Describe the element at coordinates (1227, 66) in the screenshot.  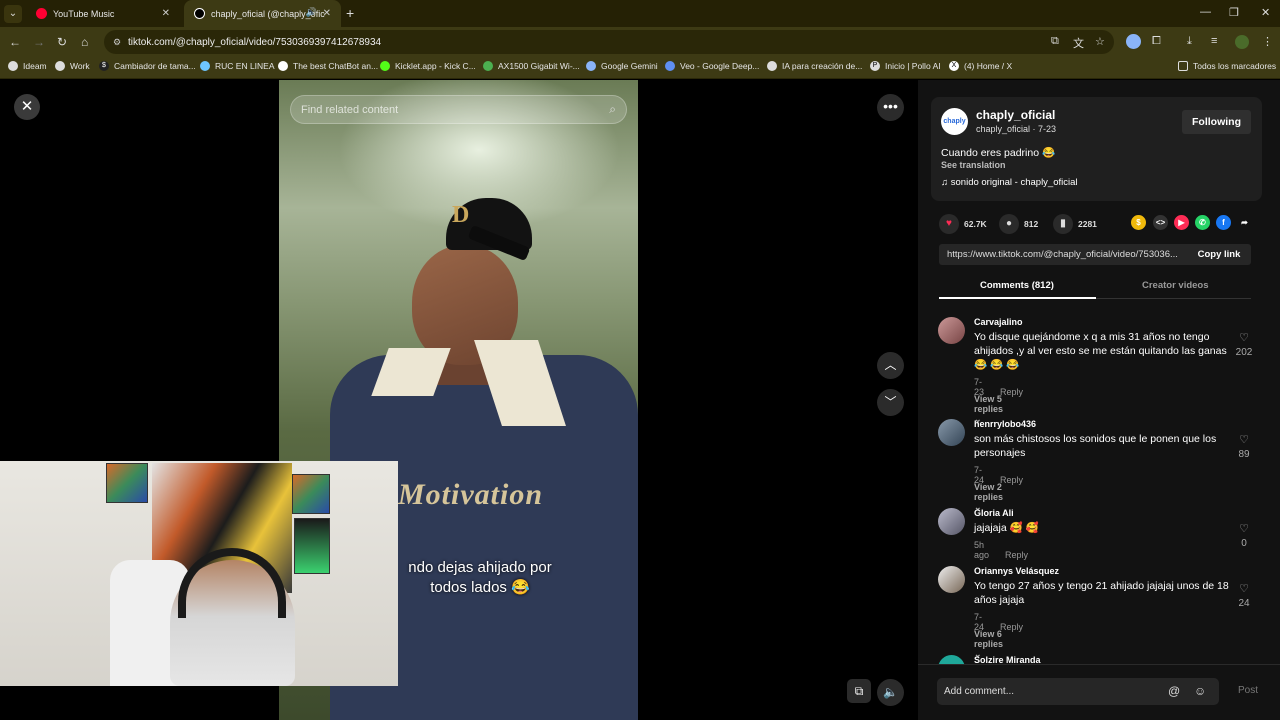
I see `all-bookmarks-folder: Todos los marcadores` at that location.